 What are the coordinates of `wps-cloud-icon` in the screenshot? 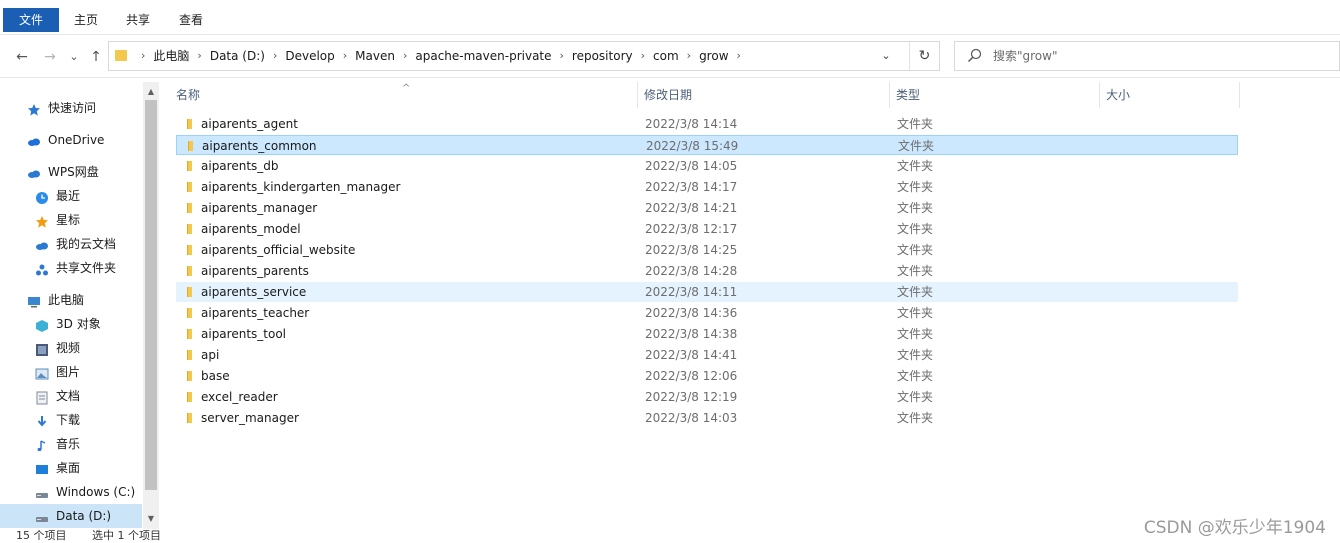 It's located at (34, 172).